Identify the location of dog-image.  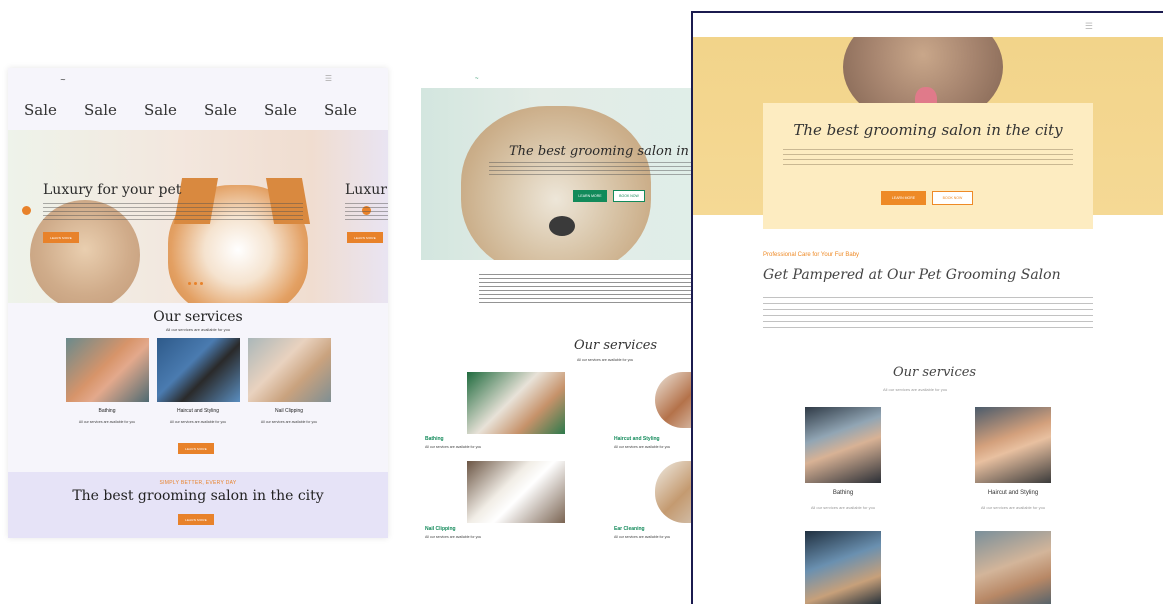
(556, 183).